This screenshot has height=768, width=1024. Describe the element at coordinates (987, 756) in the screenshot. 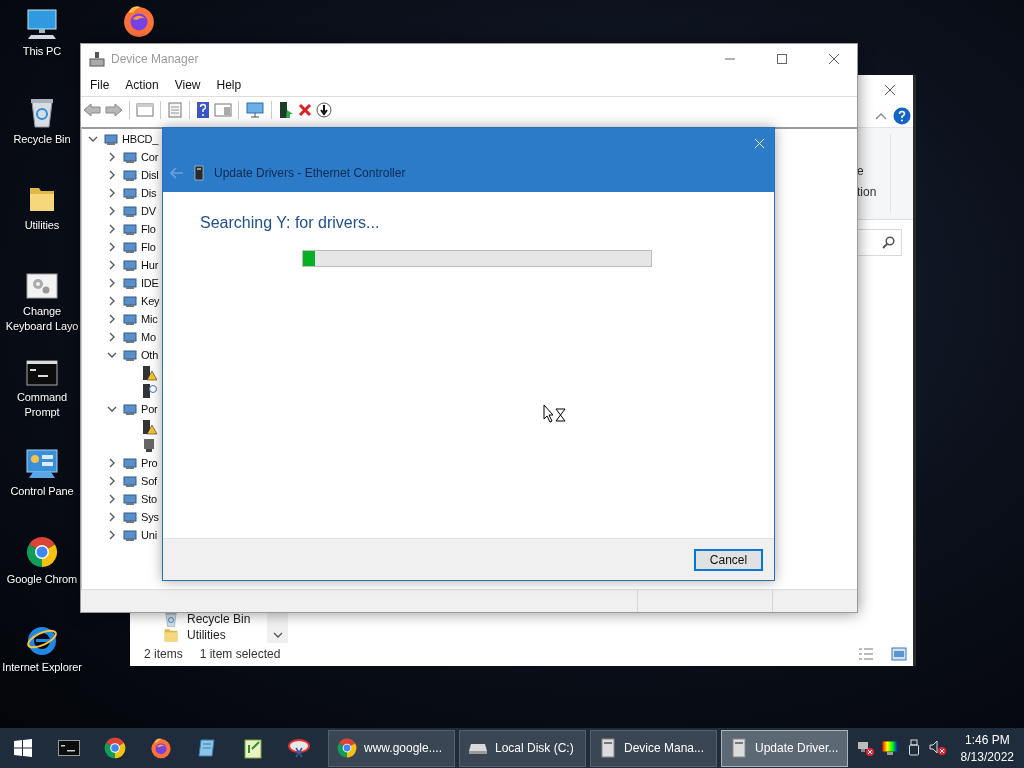

I see `clock-date: 8/13/2022` at that location.